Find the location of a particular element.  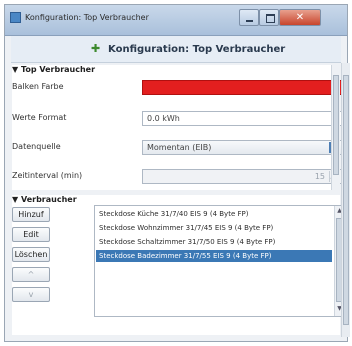

dialog-header: ✚ Konfiguration: Top Verbraucher is located at coordinates (176, 49).